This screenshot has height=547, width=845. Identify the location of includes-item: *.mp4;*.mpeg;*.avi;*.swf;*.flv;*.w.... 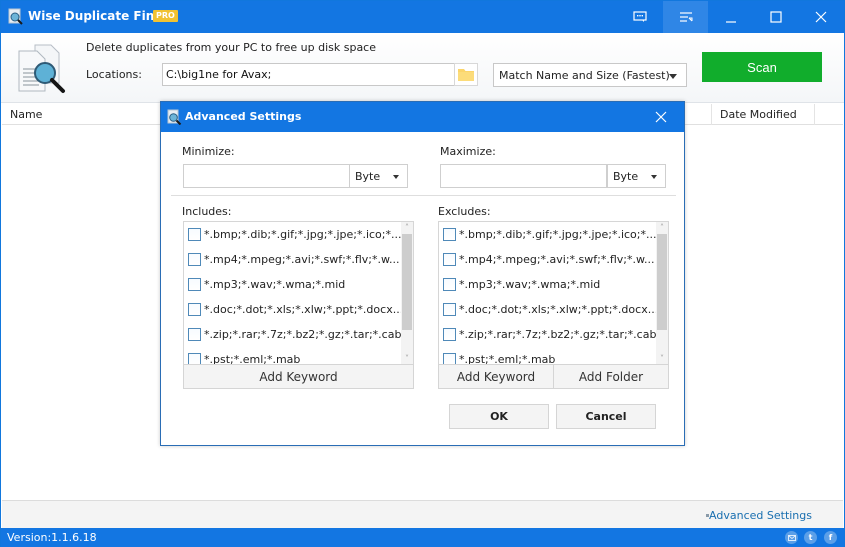
(293, 259).